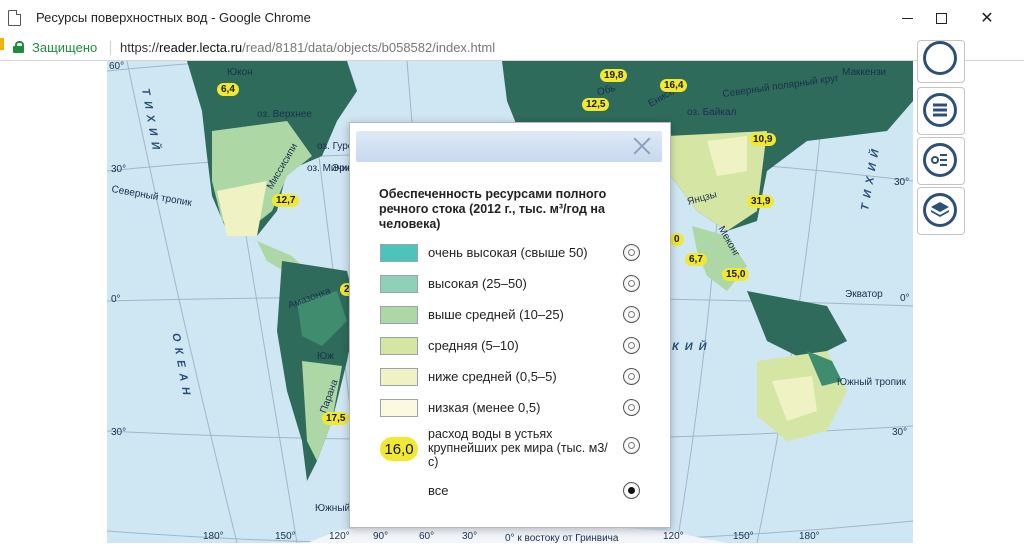  I want to click on close-dialog-button, so click(642, 146).